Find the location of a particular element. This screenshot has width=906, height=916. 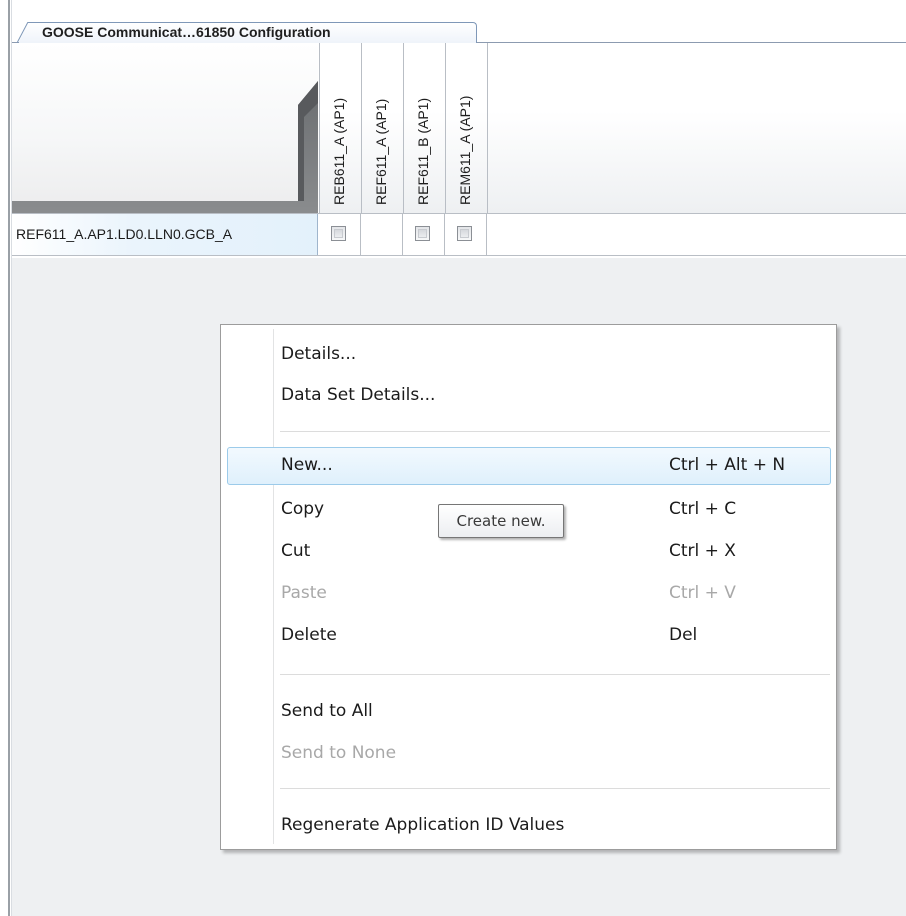

matrix-corner is located at coordinates (165, 128).